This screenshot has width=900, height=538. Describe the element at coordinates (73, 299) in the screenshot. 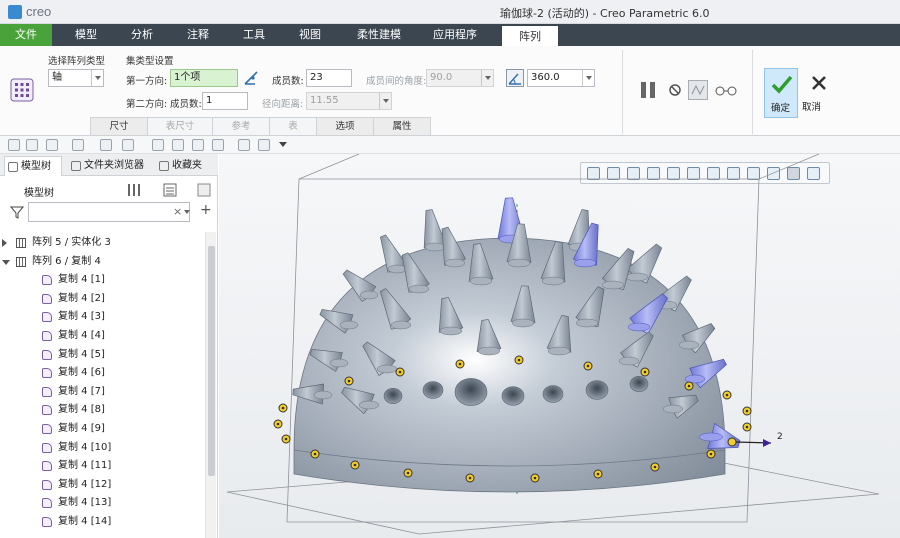

I see `tree-row: 复制 4 [2]` at that location.